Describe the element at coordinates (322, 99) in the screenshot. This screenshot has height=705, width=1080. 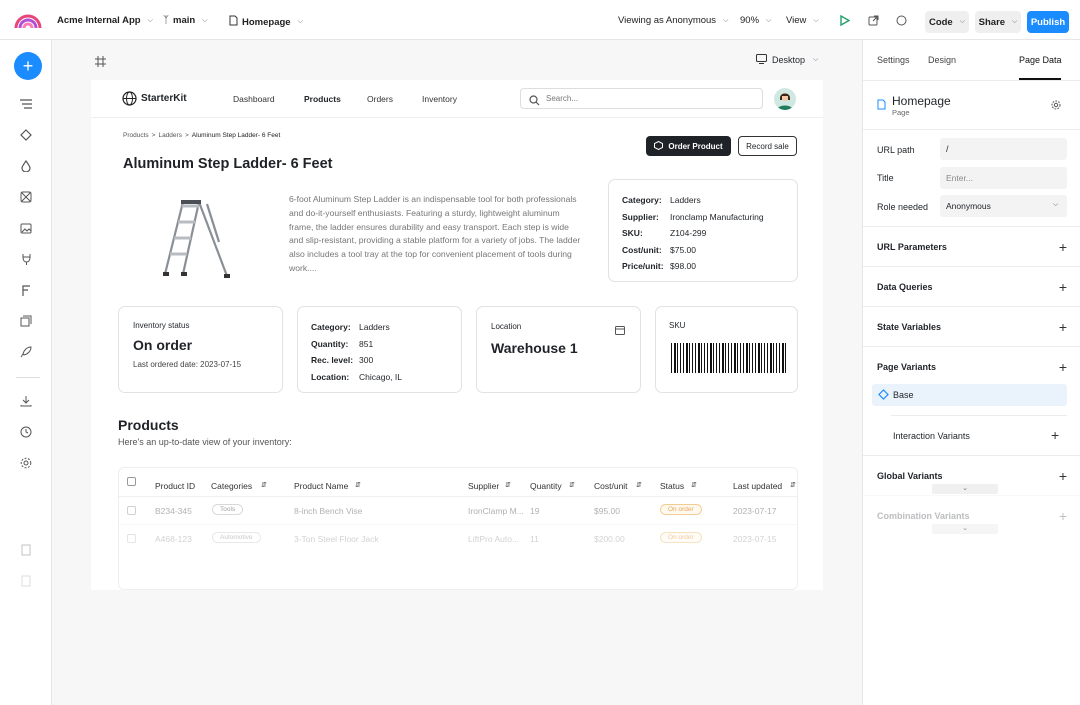
I see `nav-products: Products` at that location.